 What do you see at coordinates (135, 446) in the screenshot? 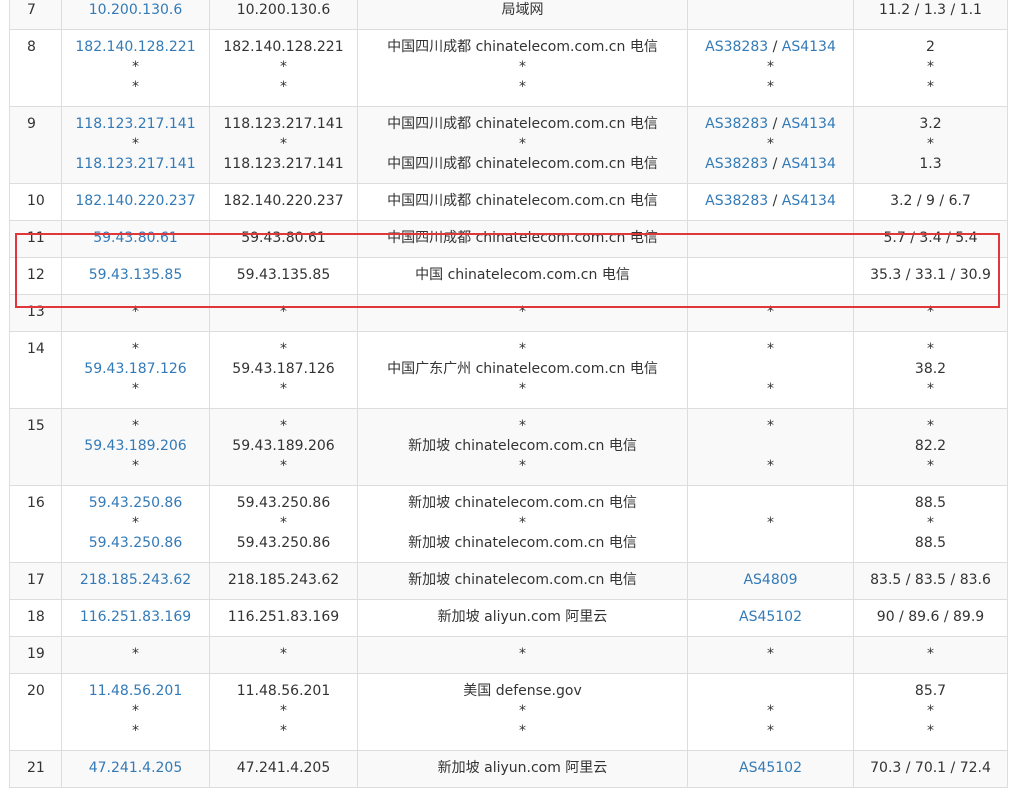
I see `ip-link: 59.43.189.206` at bounding box center [135, 446].